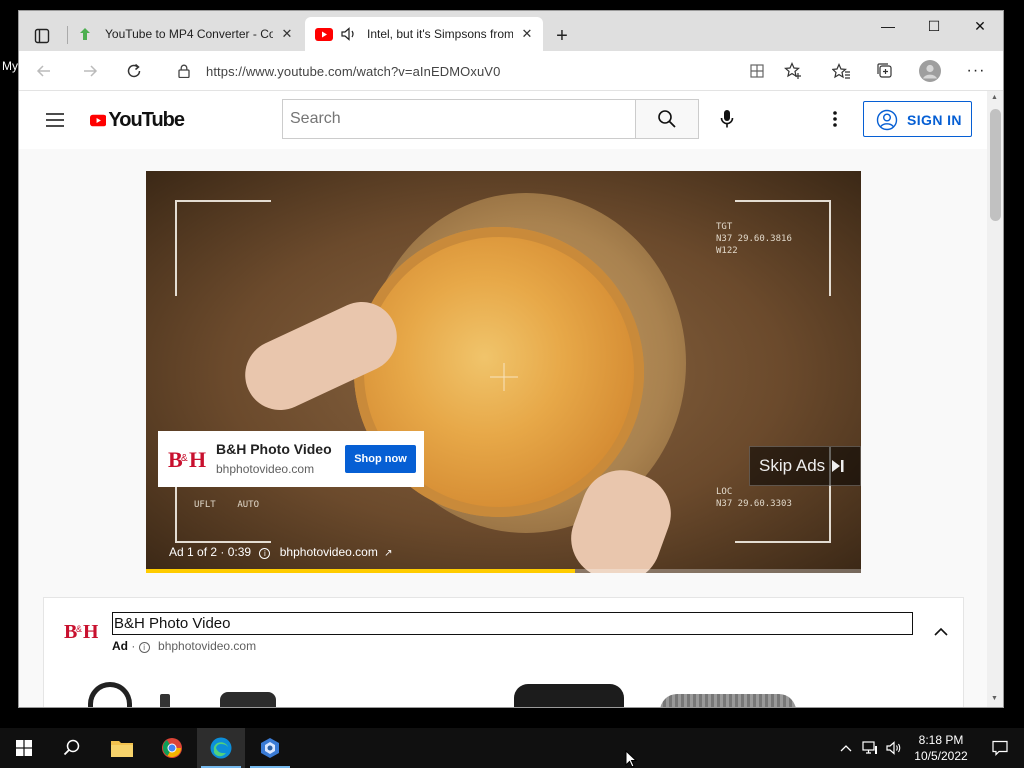  I want to click on vertical-scrollbar: ▲ ▼, so click(995, 399).